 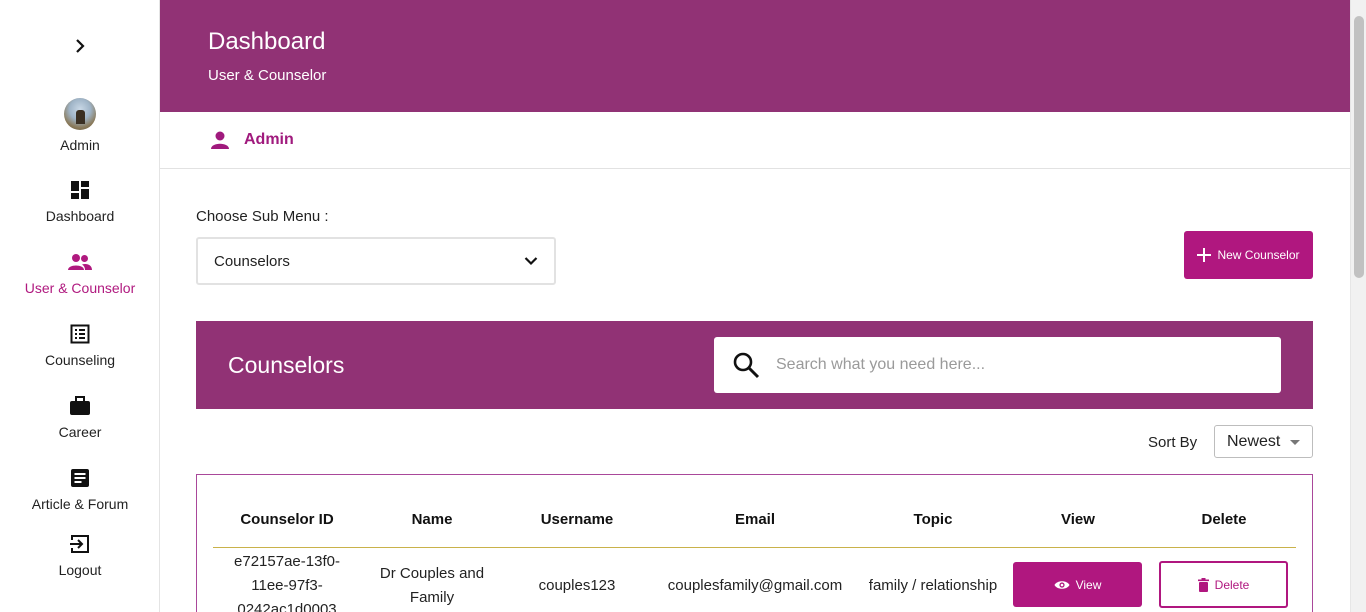 I want to click on sidebar-item-article-forum: Article & Forum, so click(x=80, y=489).